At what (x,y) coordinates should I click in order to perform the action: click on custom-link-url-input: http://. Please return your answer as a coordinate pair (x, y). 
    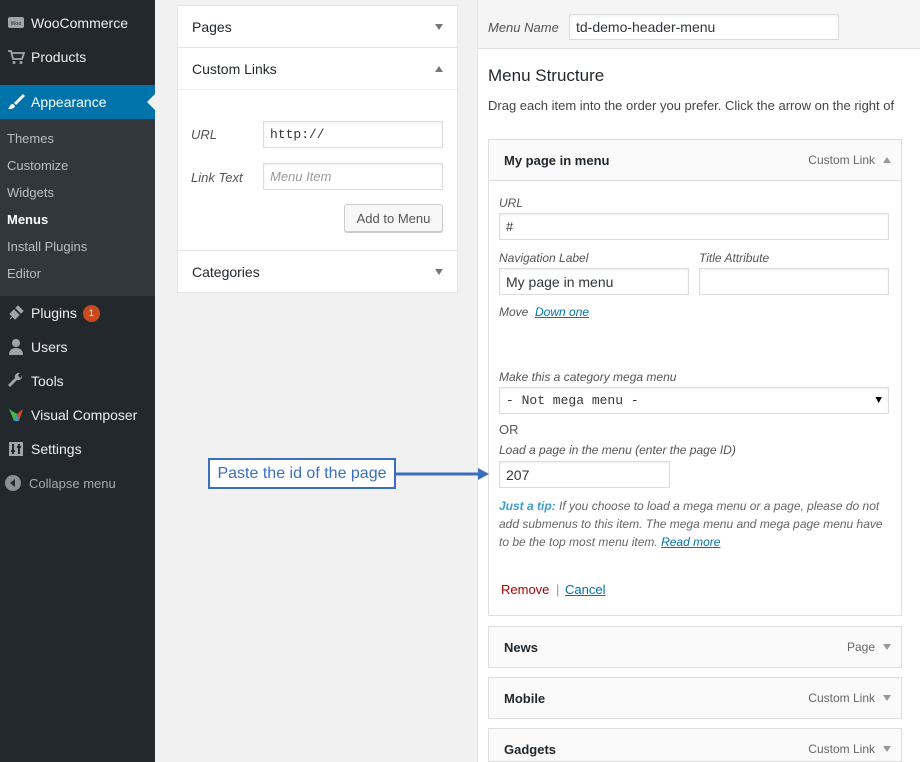
    Looking at the image, I should click on (353, 134).